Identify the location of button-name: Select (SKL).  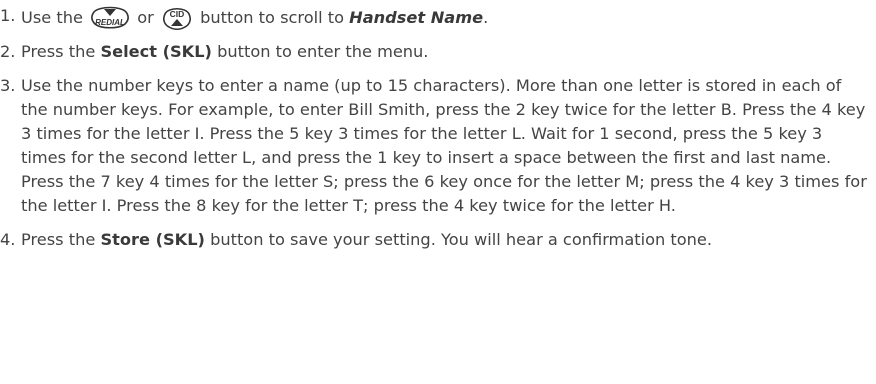
(156, 51).